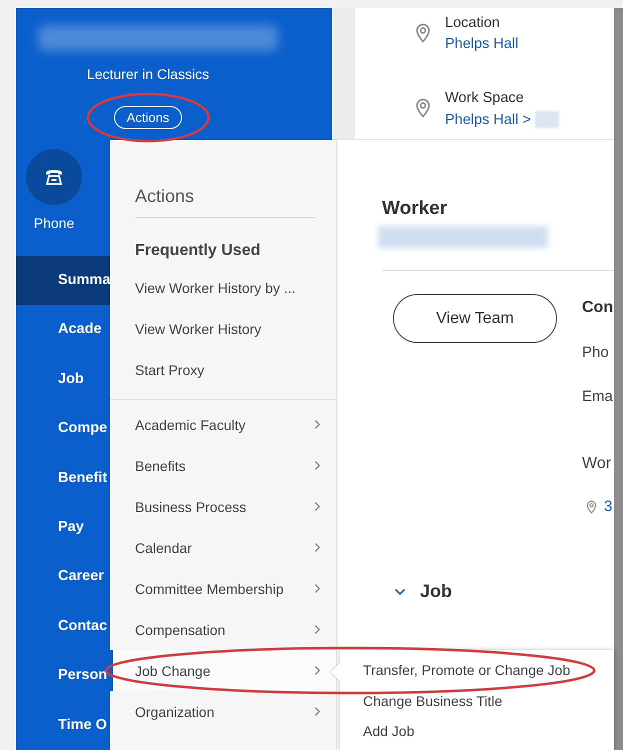  What do you see at coordinates (223, 369) in the screenshot?
I see `menu-item: Start Proxy` at bounding box center [223, 369].